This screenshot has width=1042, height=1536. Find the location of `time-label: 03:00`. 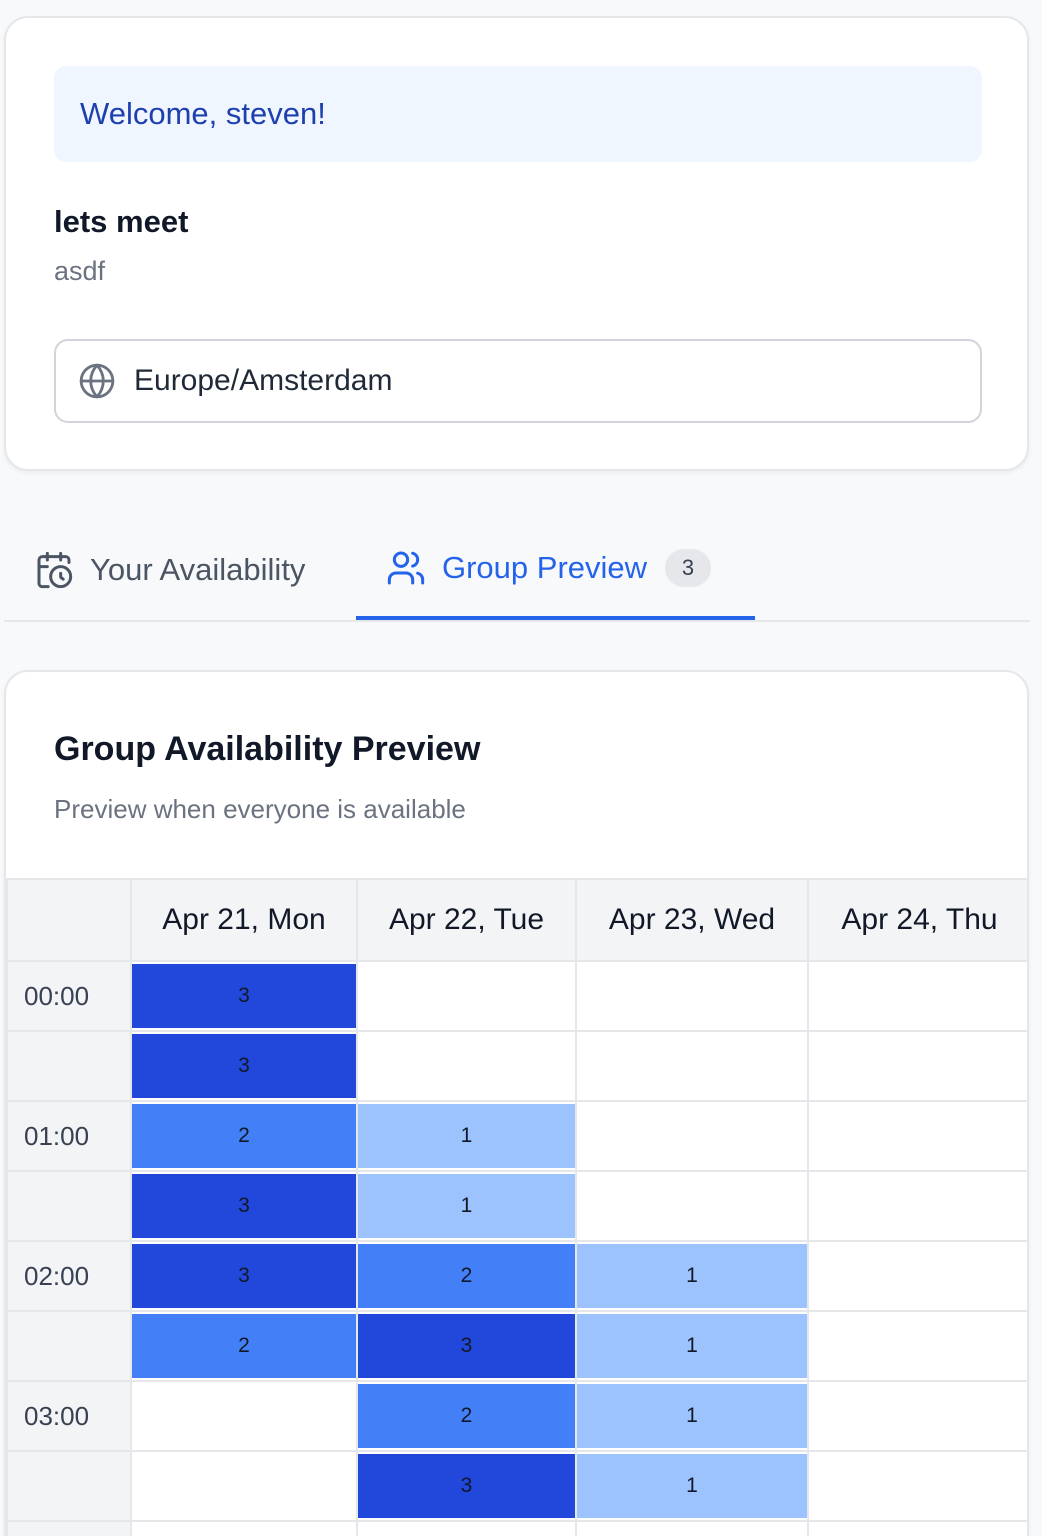

time-label: 03:00 is located at coordinates (69, 1416).